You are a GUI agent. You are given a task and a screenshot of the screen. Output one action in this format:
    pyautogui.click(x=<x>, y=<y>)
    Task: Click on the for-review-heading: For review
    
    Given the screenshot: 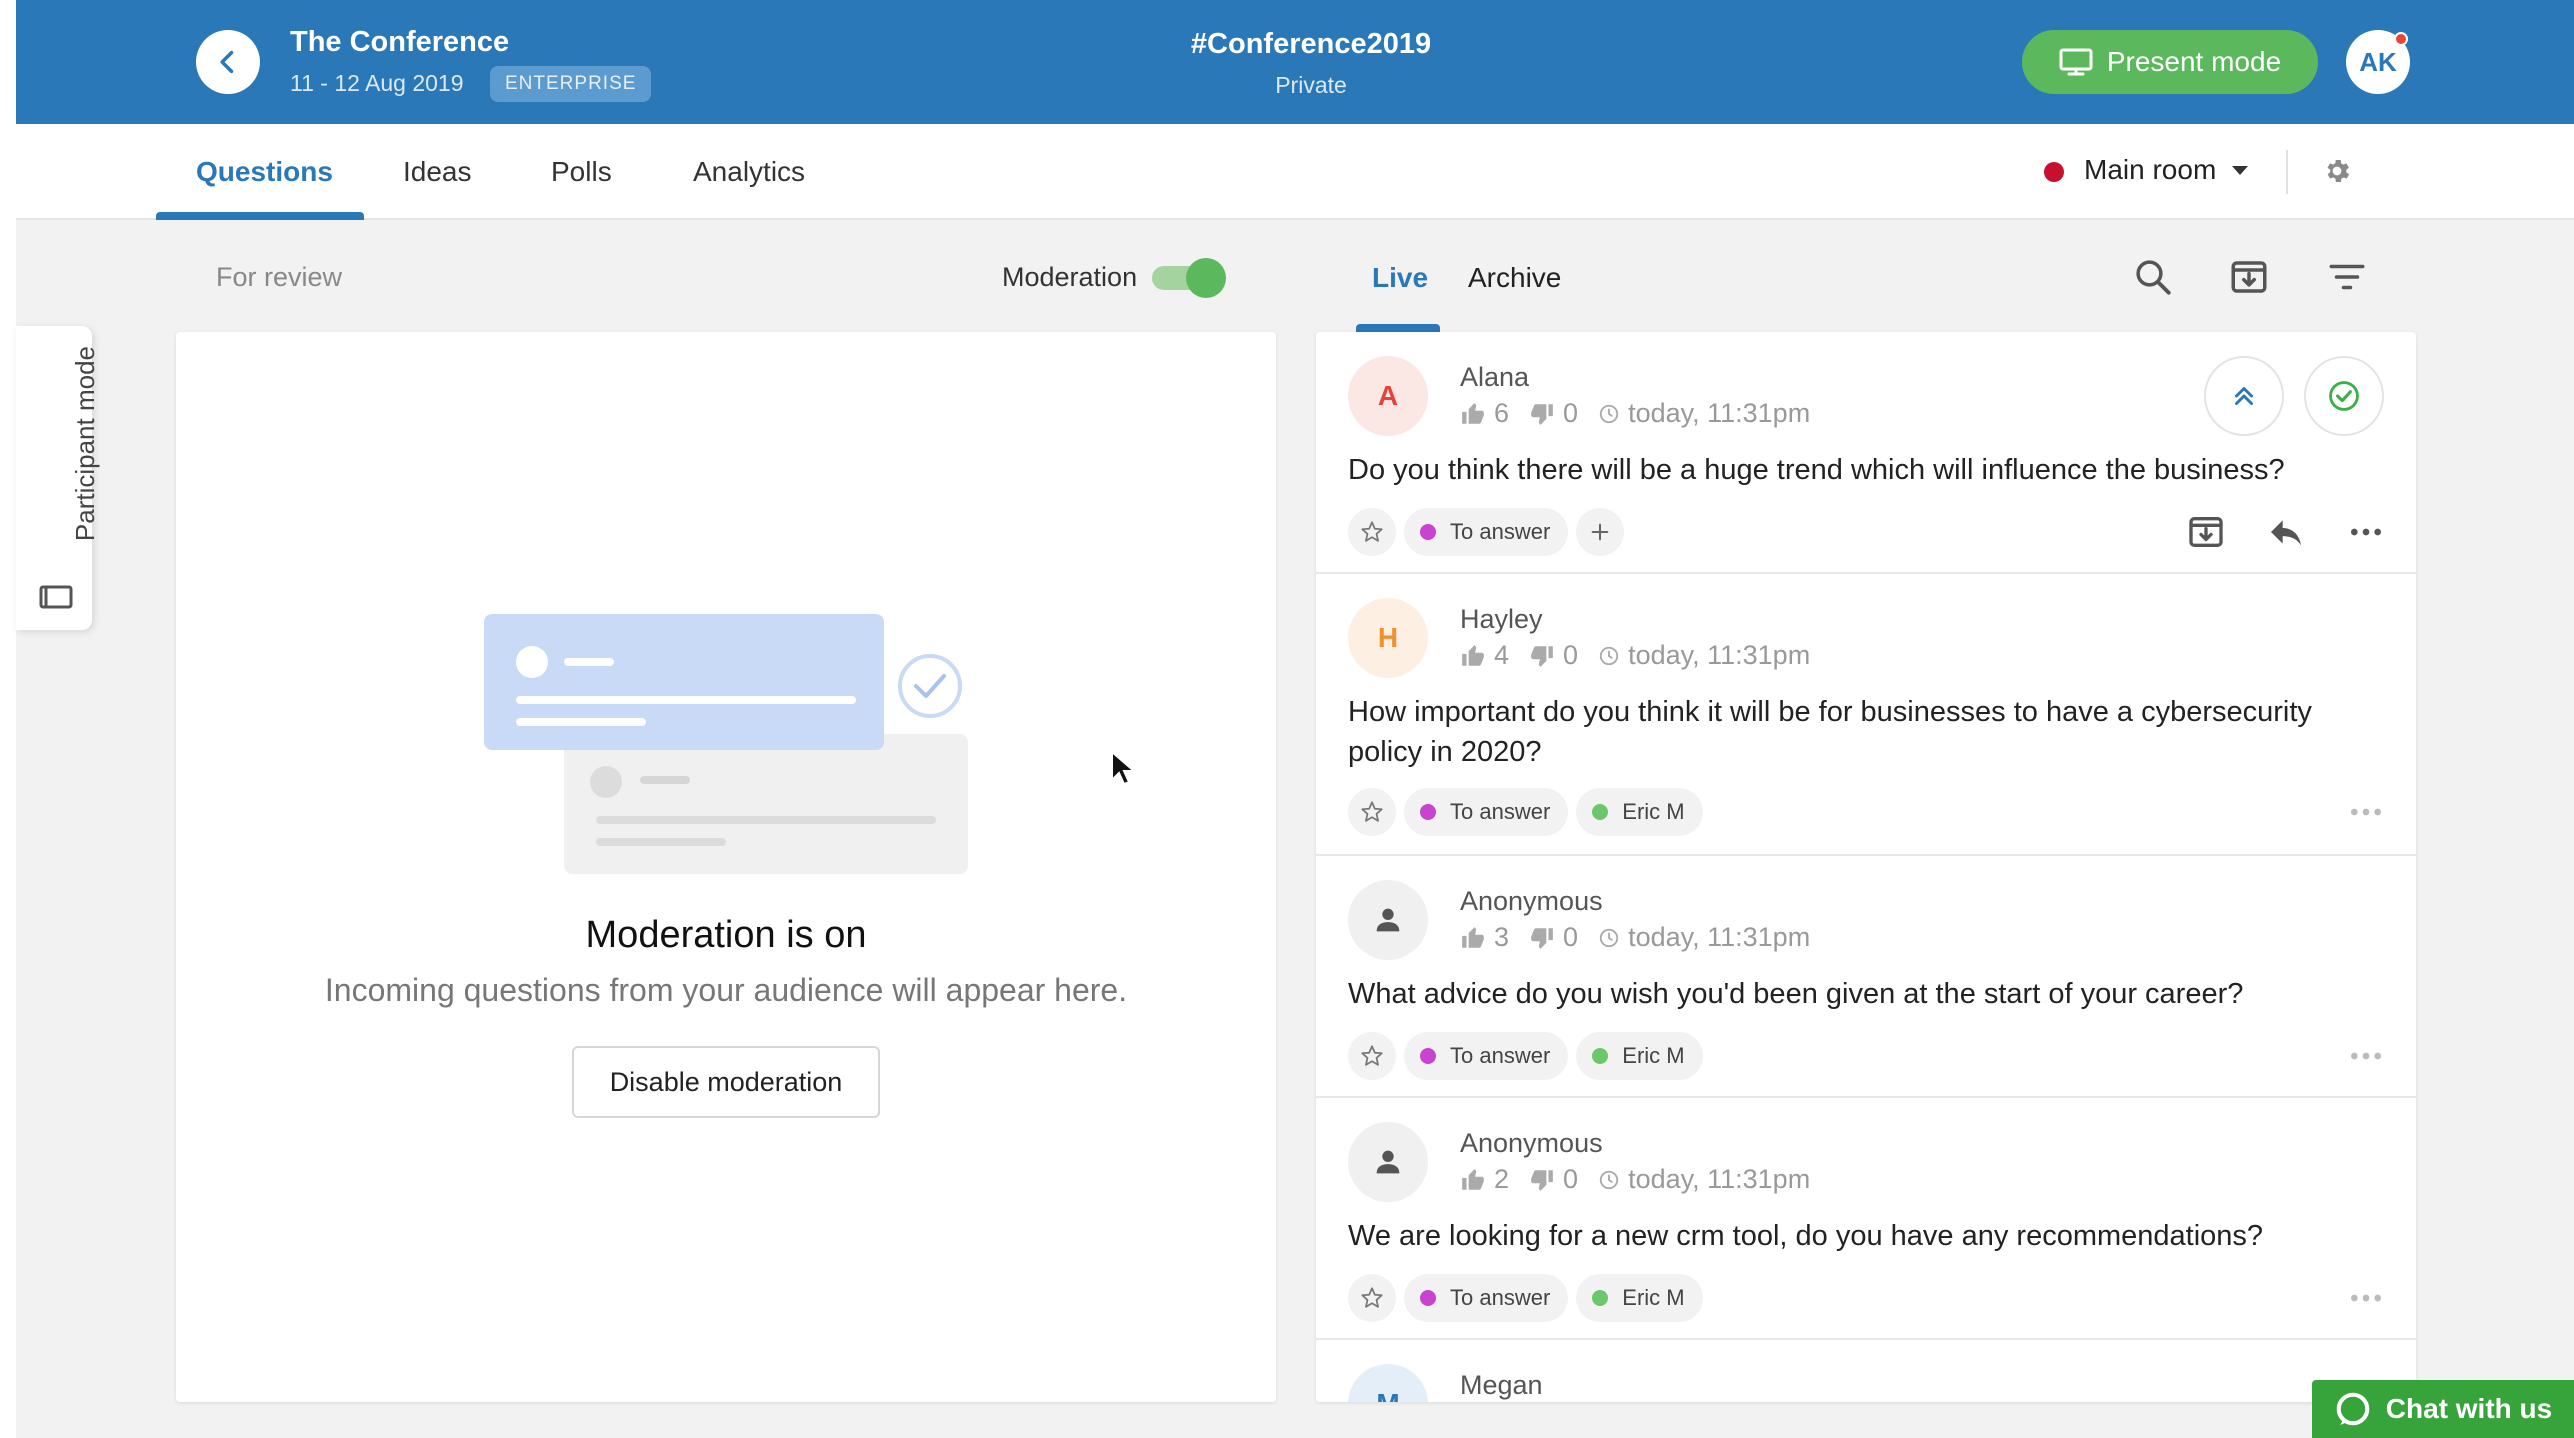 What is the action you would take?
    pyautogui.click(x=279, y=277)
    